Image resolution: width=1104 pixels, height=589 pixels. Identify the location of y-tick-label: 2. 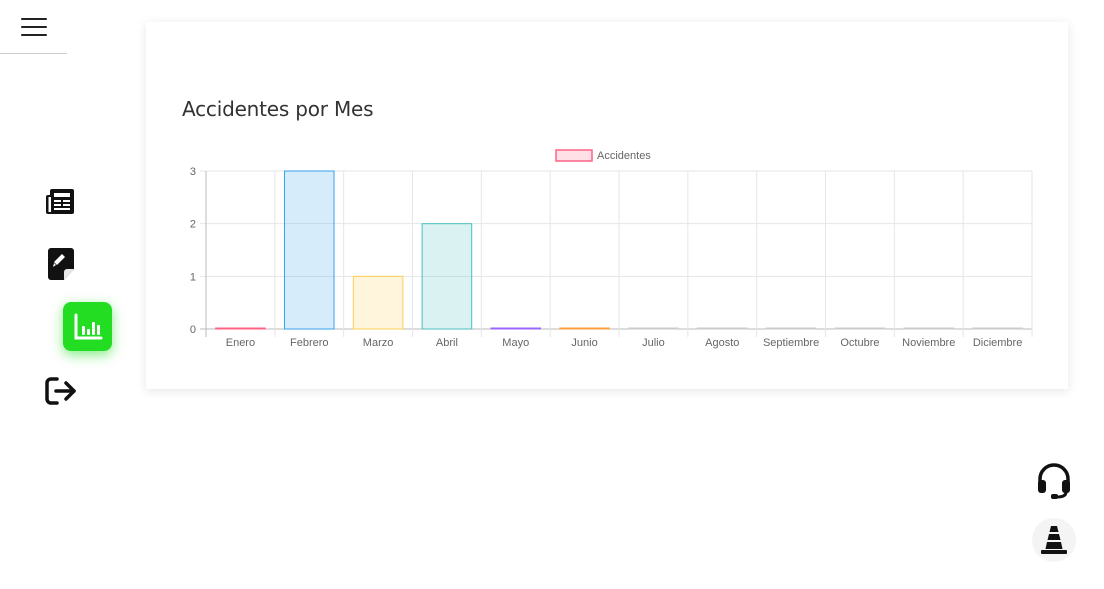
(193, 225).